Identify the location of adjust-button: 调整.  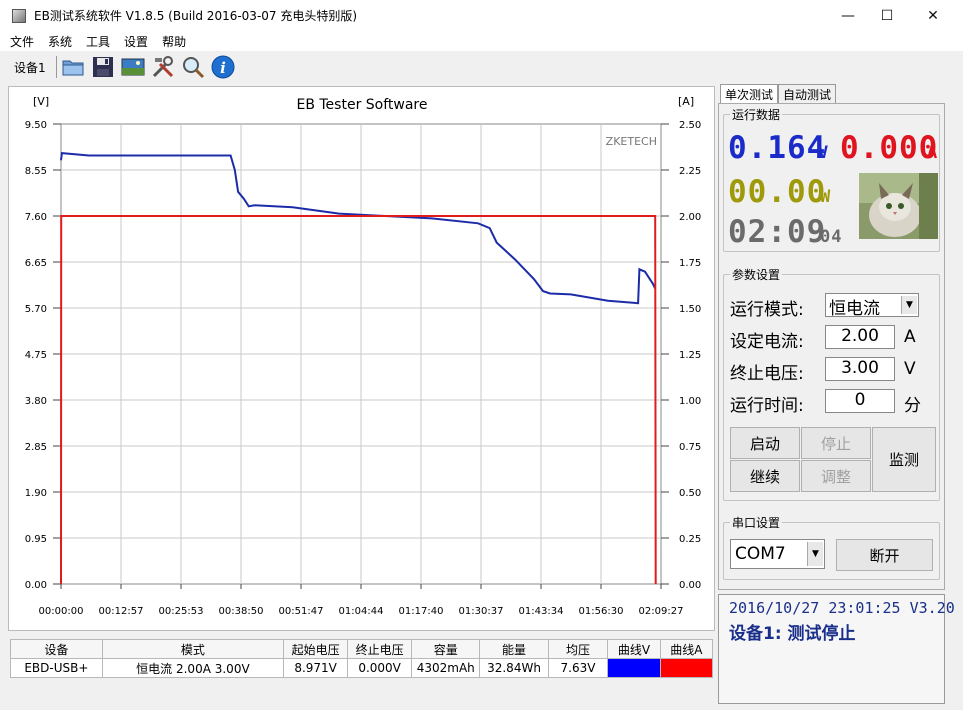
(836, 476).